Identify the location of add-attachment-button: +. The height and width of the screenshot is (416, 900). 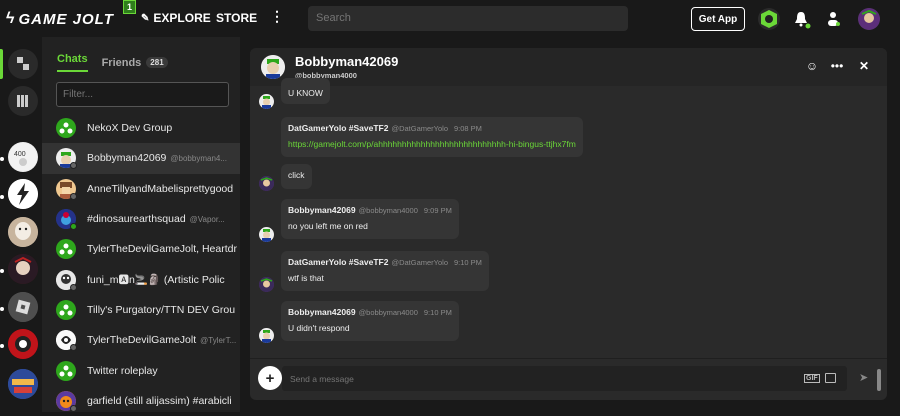
(270, 378).